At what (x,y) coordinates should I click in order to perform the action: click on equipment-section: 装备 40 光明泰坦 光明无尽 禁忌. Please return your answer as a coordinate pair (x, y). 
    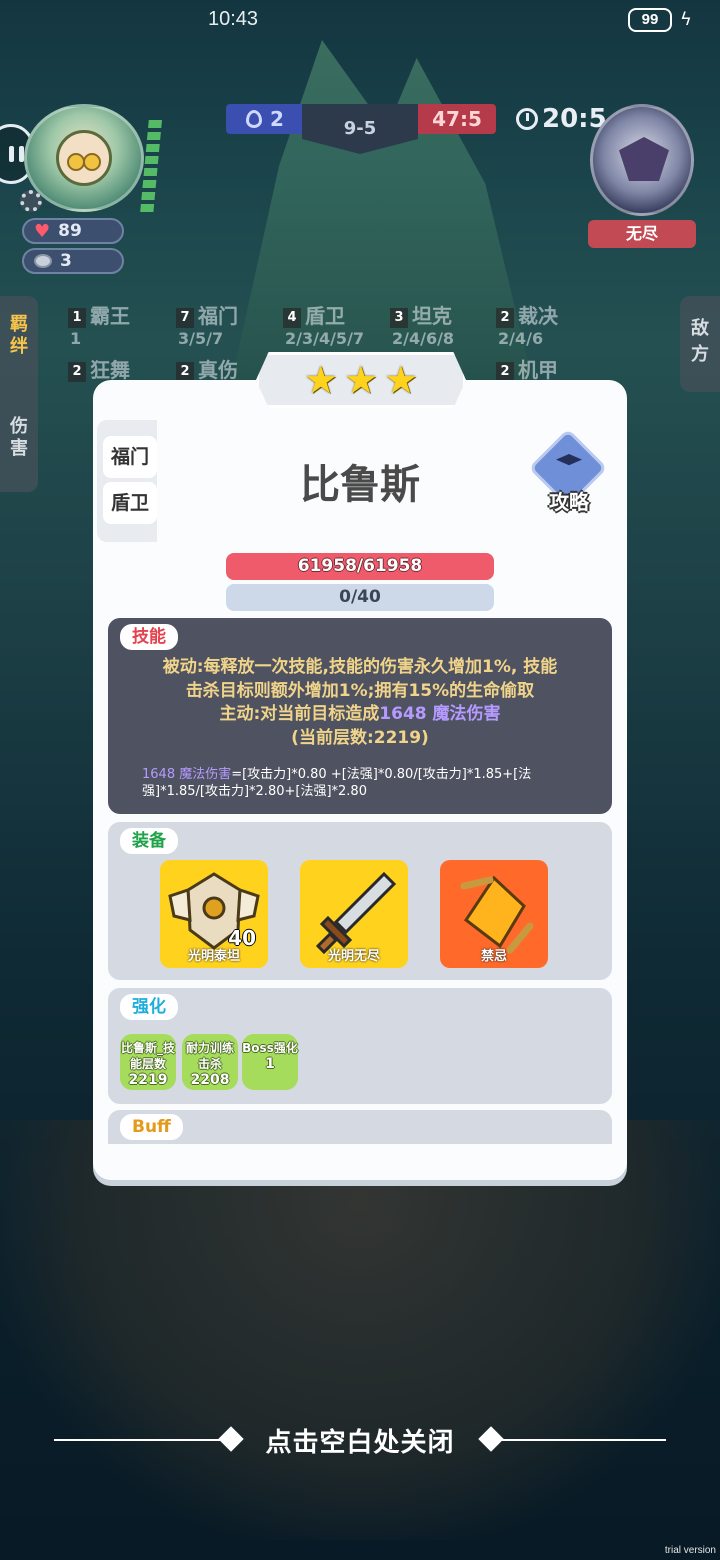
    Looking at the image, I should click on (360, 901).